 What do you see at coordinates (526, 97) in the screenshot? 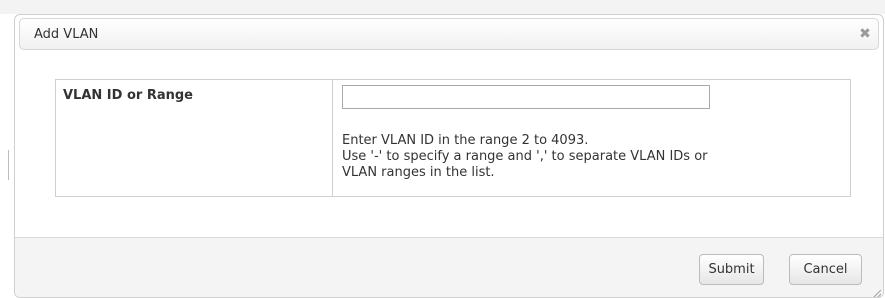
I see `vlan-id-input` at bounding box center [526, 97].